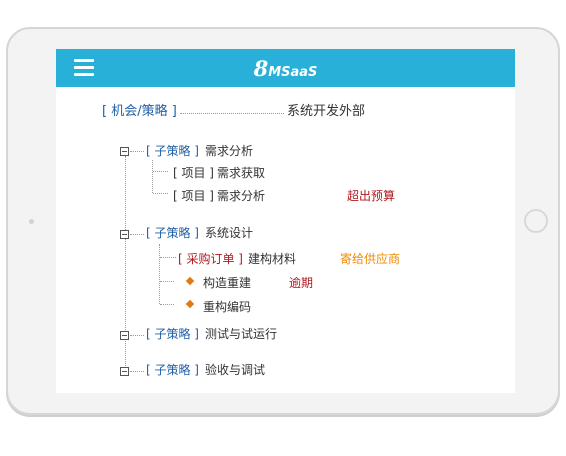  Describe the element at coordinates (261, 68) in the screenshot. I see `logo-number: 8` at that location.